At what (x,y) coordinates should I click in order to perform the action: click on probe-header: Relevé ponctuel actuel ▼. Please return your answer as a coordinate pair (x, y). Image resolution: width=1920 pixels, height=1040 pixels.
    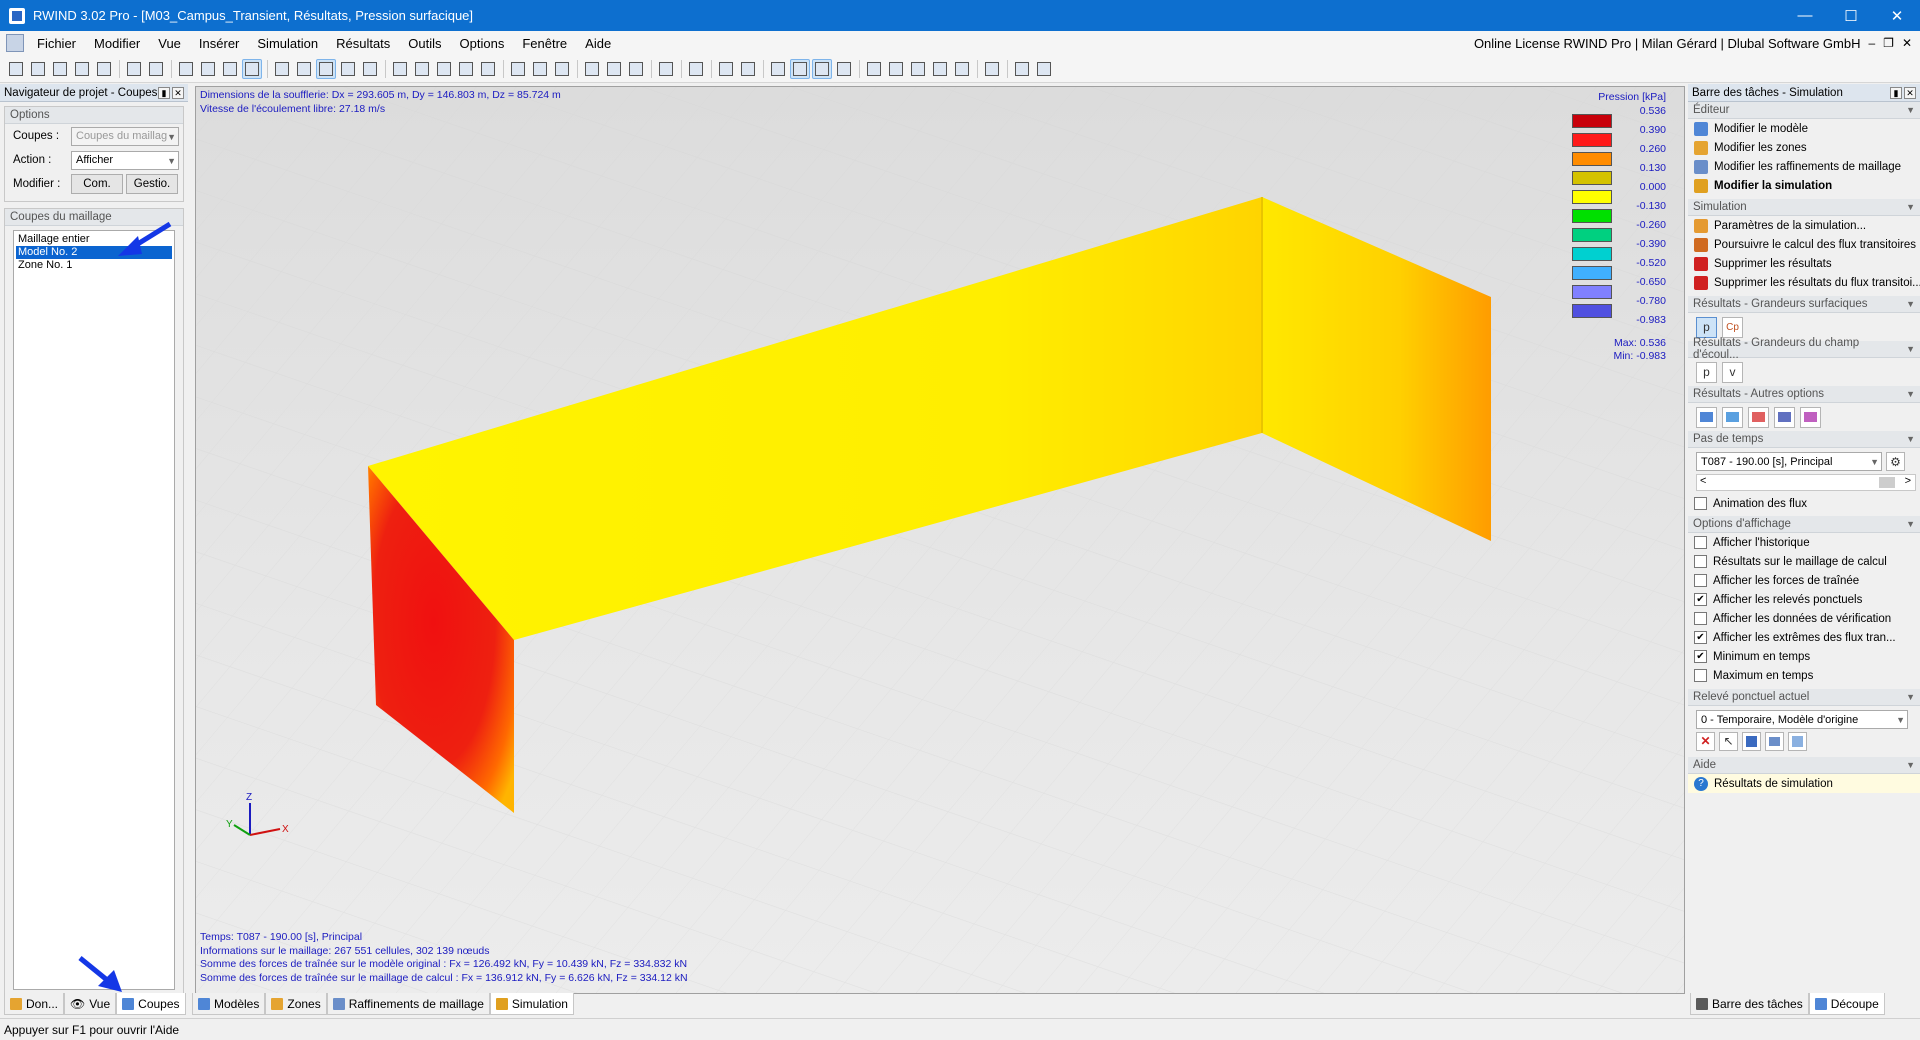
    Looking at the image, I should click on (1804, 697).